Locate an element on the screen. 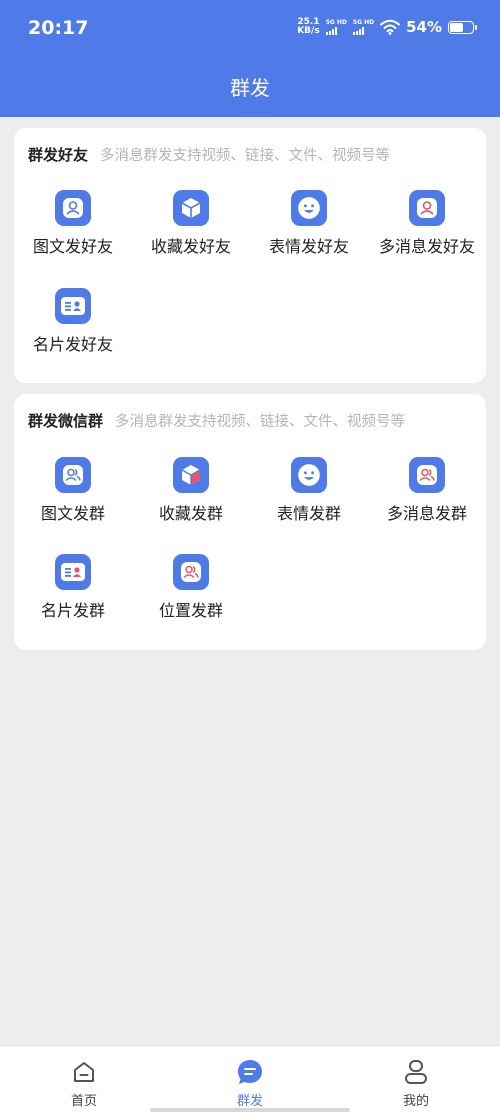 This screenshot has height=1115, width=500. network-speed: 25.1 KB/s is located at coordinates (308, 26).